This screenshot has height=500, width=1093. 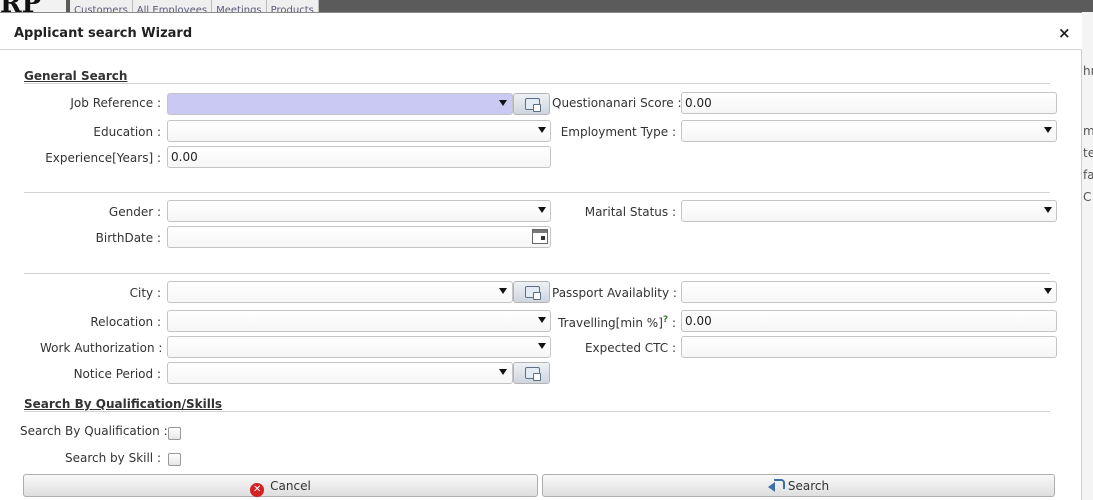 What do you see at coordinates (1088, 153) in the screenshot?
I see `bg-fragment: te` at bounding box center [1088, 153].